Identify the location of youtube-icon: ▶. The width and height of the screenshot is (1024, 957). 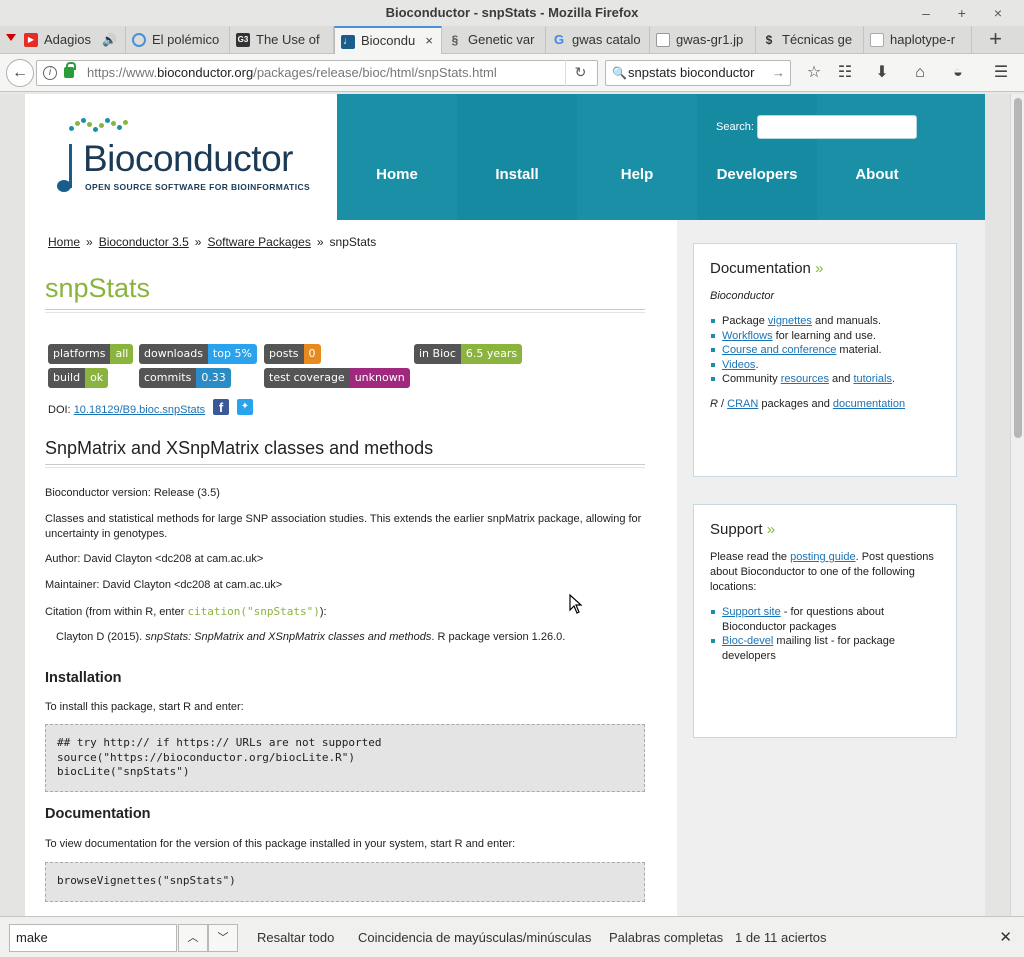
(31, 40).